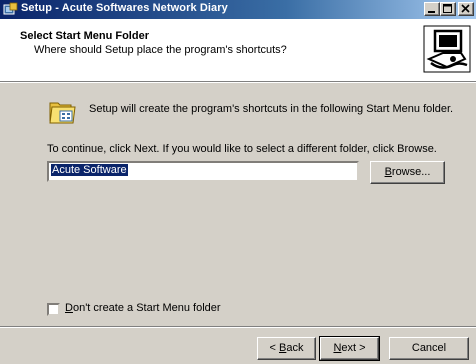 The width and height of the screenshot is (476, 364). Describe the element at coordinates (431, 12) in the screenshot. I see `minimize-icon` at that location.